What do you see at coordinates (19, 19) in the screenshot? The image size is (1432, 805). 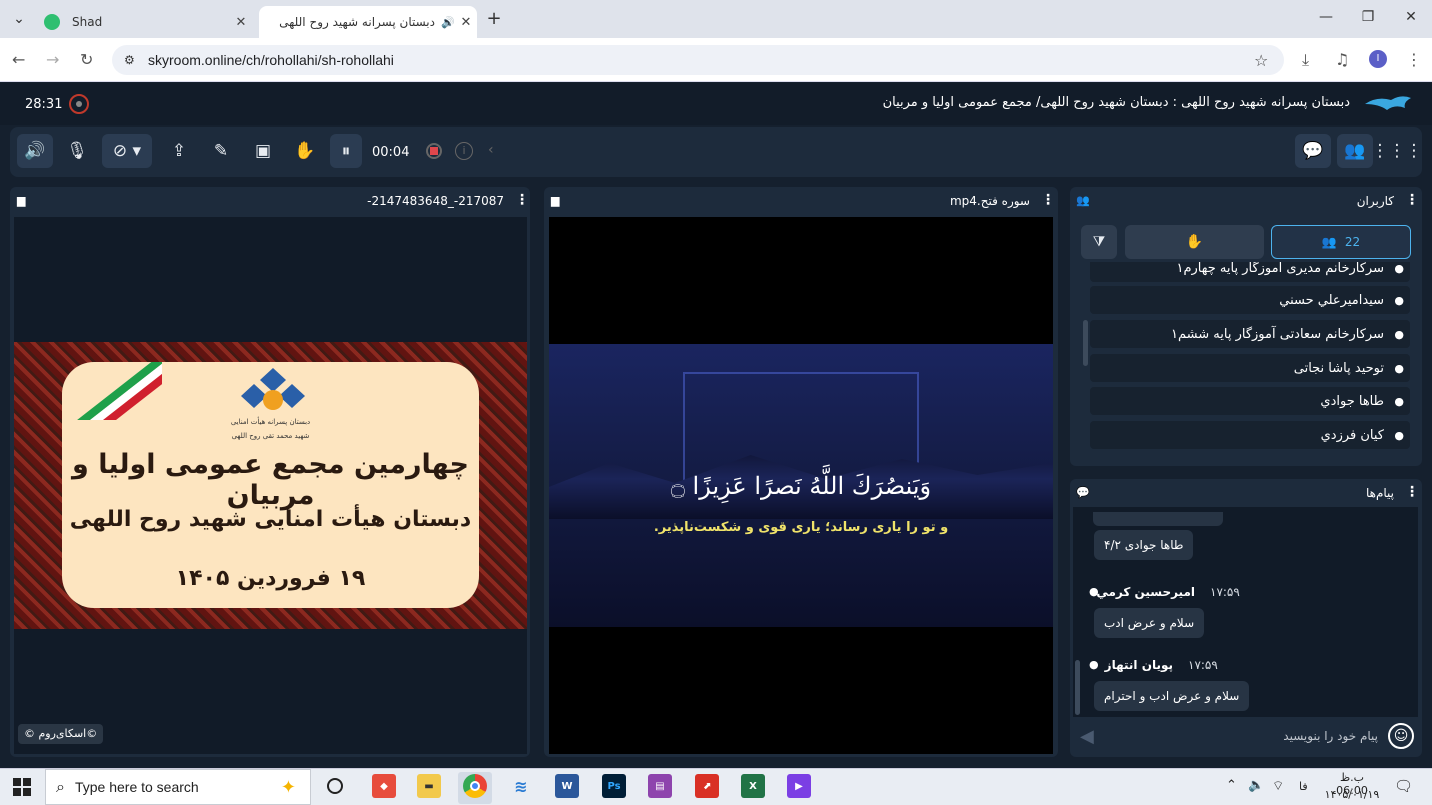 I see `tab-search-icon: ⌄` at bounding box center [19, 19].